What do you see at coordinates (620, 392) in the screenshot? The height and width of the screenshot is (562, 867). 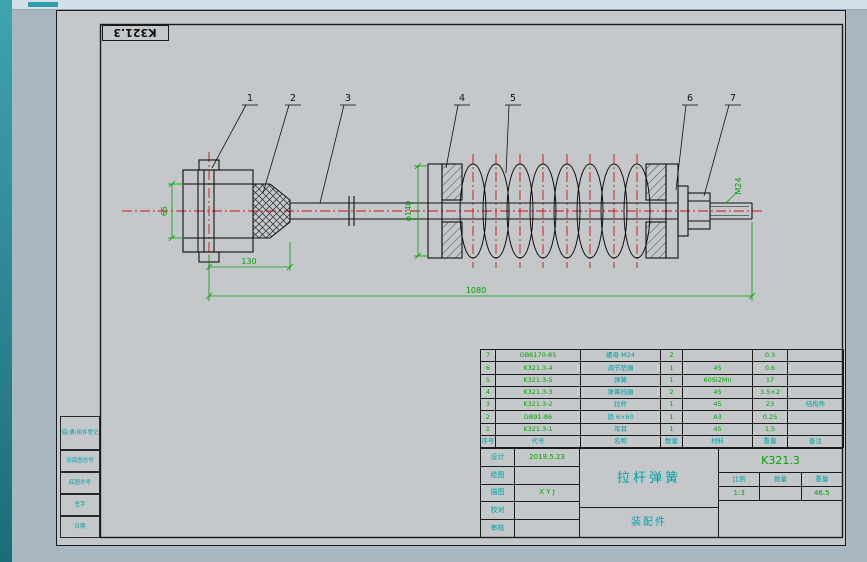 I see `cell: 弹簧挡圈` at bounding box center [620, 392].